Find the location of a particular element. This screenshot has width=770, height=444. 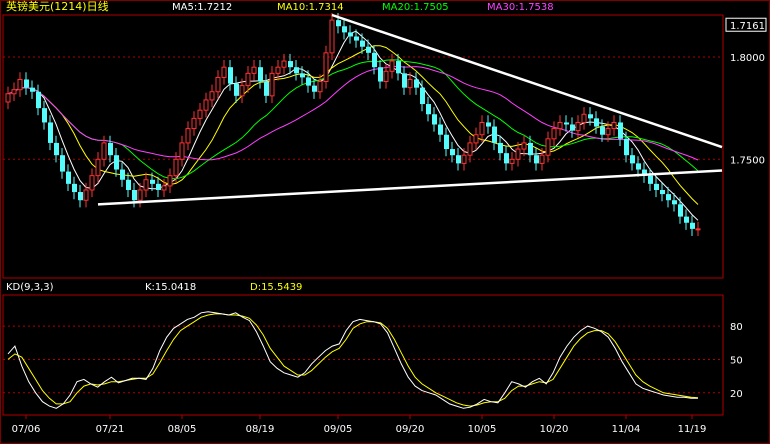

x-tick-label: 07/21 is located at coordinates (110, 429).